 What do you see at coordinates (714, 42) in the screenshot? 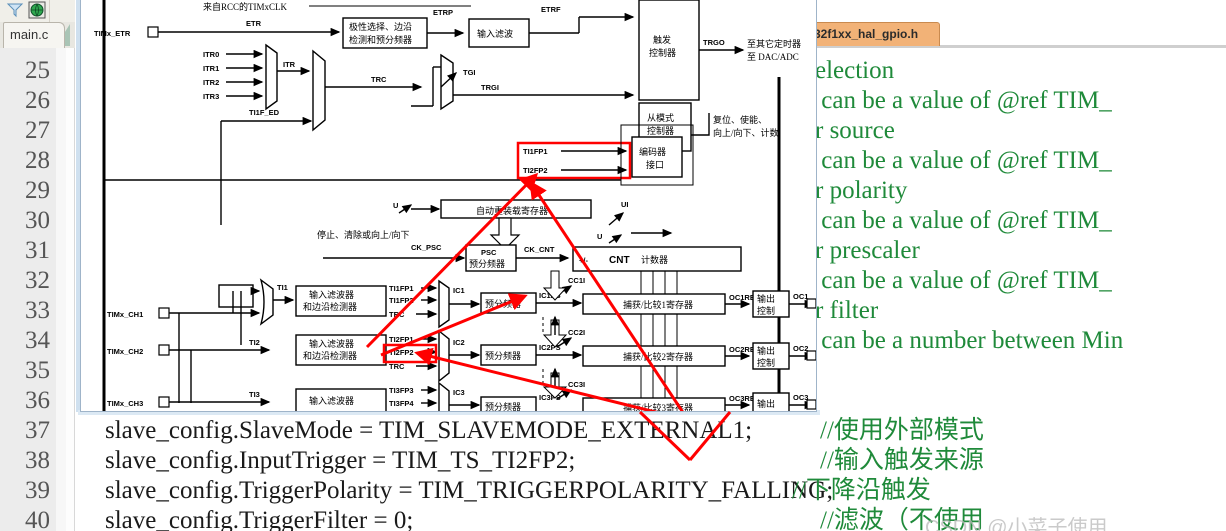
I see `svg-text: TRGO` at bounding box center [714, 42].